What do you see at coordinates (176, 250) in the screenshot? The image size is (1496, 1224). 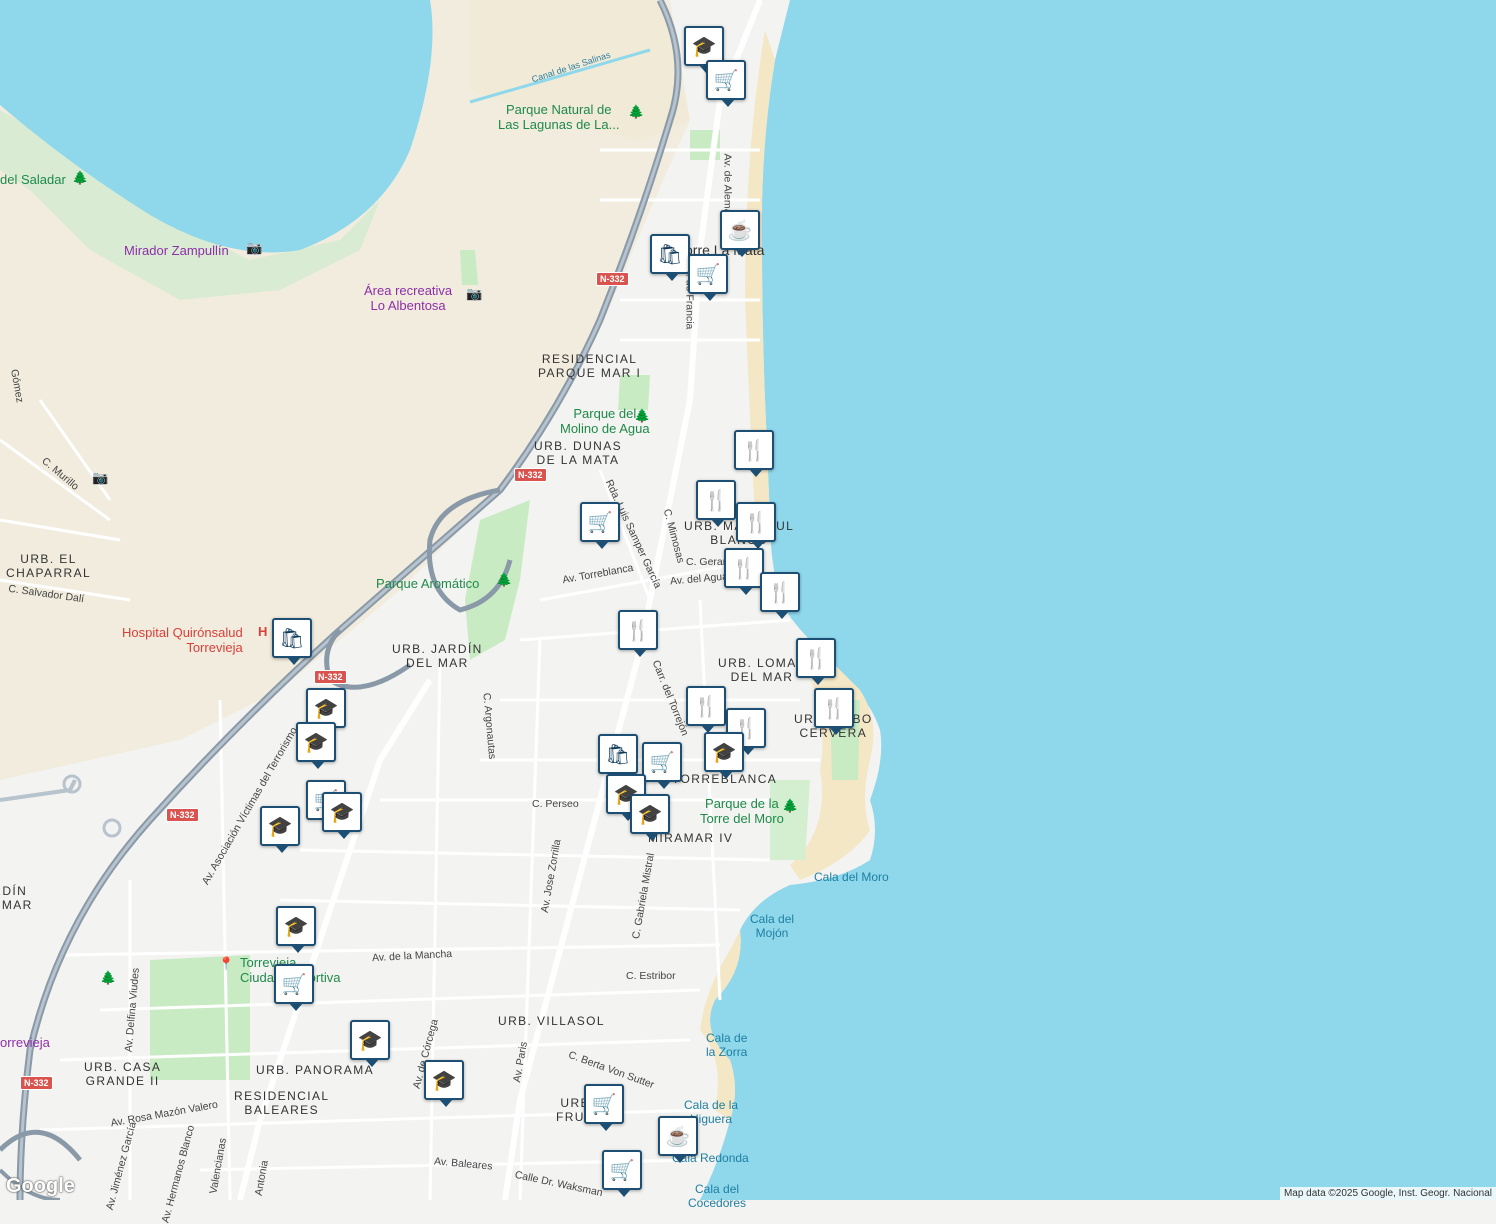 I see `label-mirador-zampullin: Mirador Zampullín` at bounding box center [176, 250].